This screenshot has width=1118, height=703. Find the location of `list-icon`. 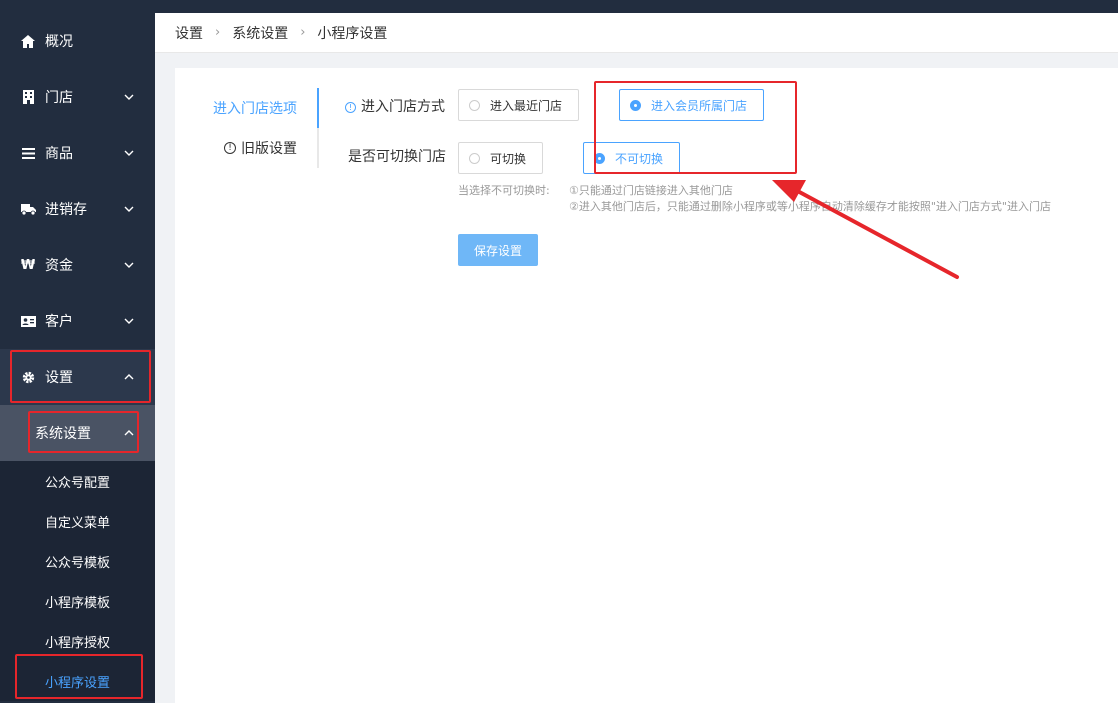

list-icon is located at coordinates (28, 153).